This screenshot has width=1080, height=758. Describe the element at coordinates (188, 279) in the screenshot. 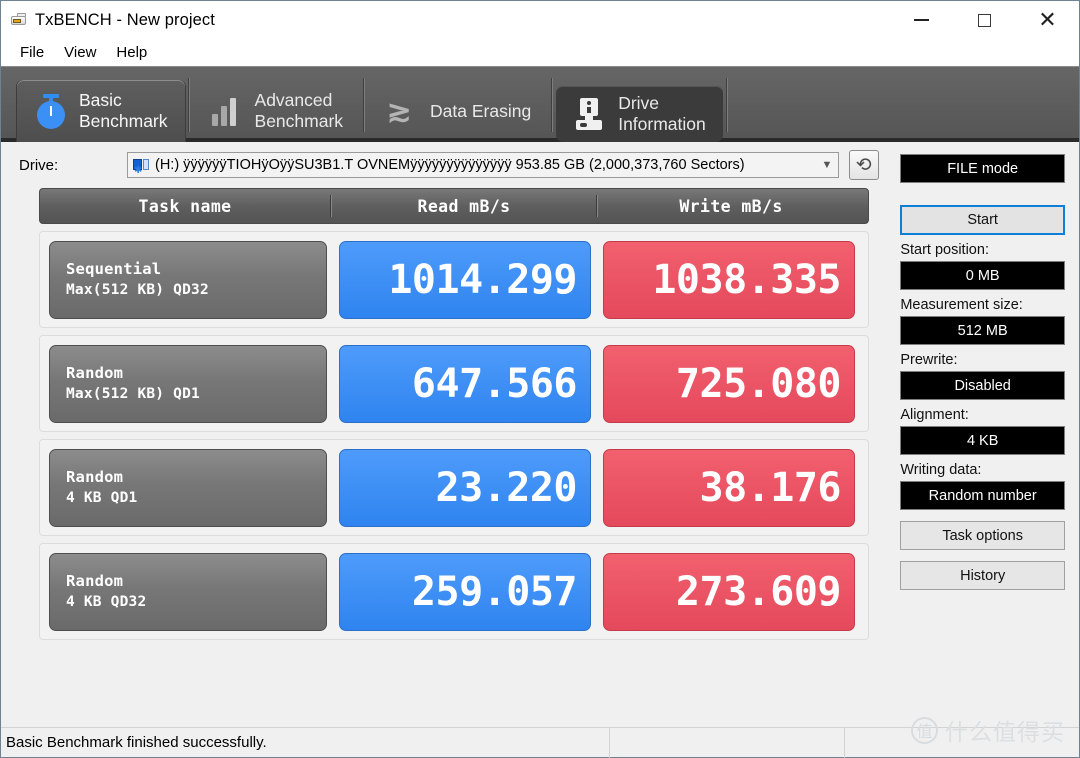

I see `task-name-cell: Sequential Max(512 KB) QD32` at that location.